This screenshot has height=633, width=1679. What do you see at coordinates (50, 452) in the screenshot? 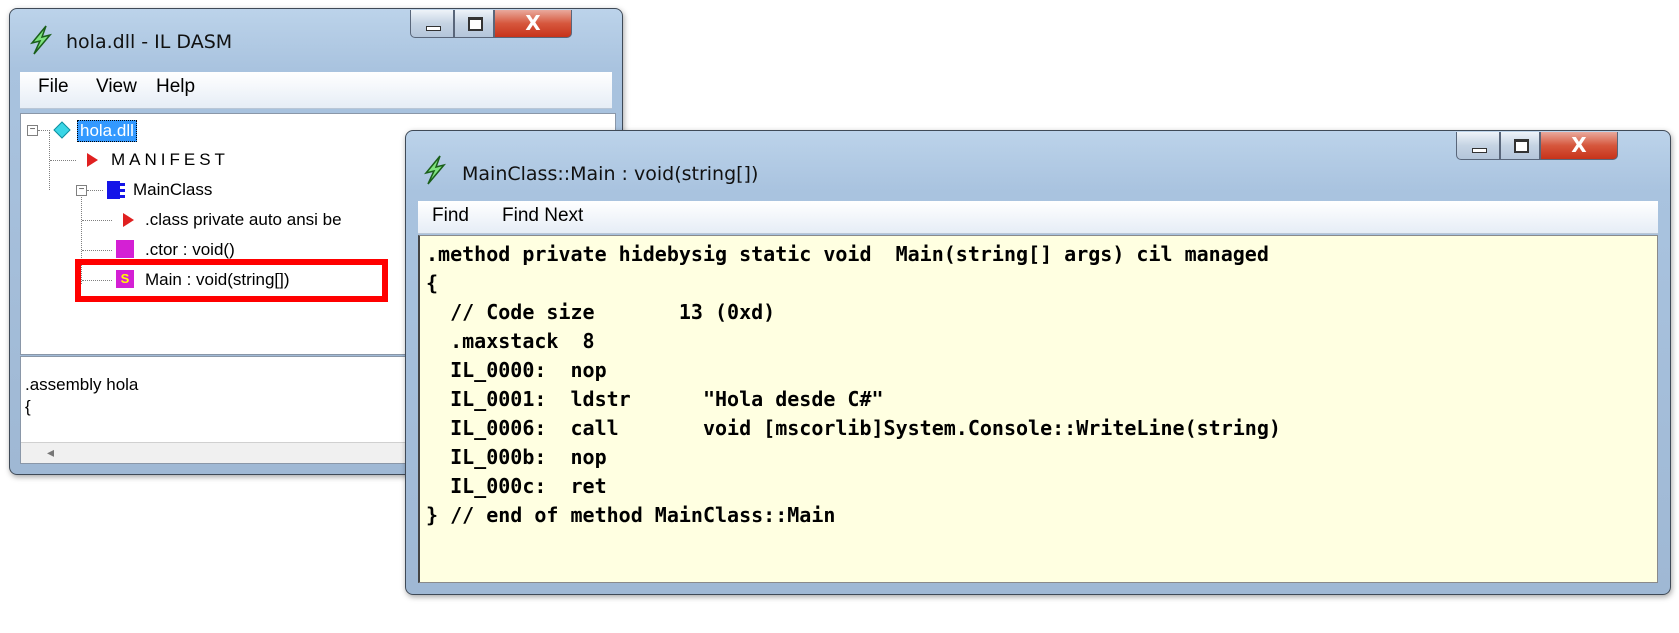
I see `scroll-left-icon: ◂` at bounding box center [50, 452].